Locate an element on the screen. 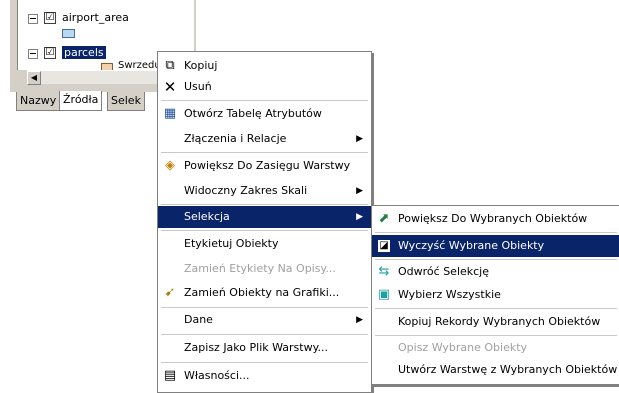  menu-item-clear-selected: ◪ Wyczyść Wybrane Obiekty is located at coordinates (495, 246).